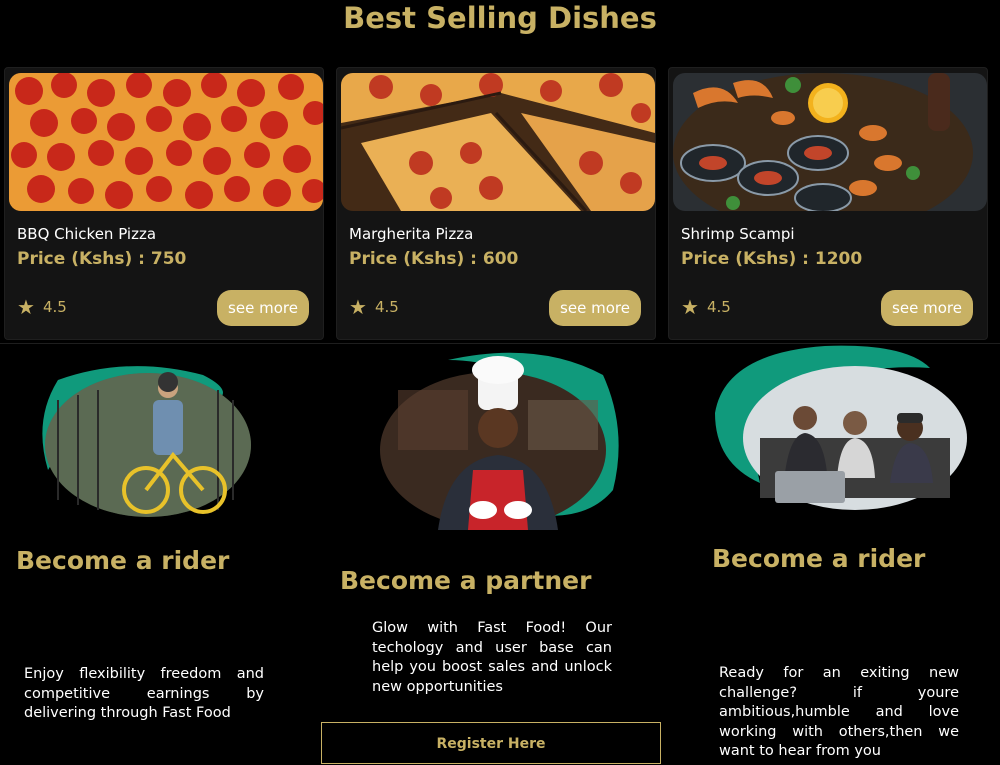 The image size is (1000, 765). I want to click on dish-price: Price (Kshs) : 600, so click(434, 259).